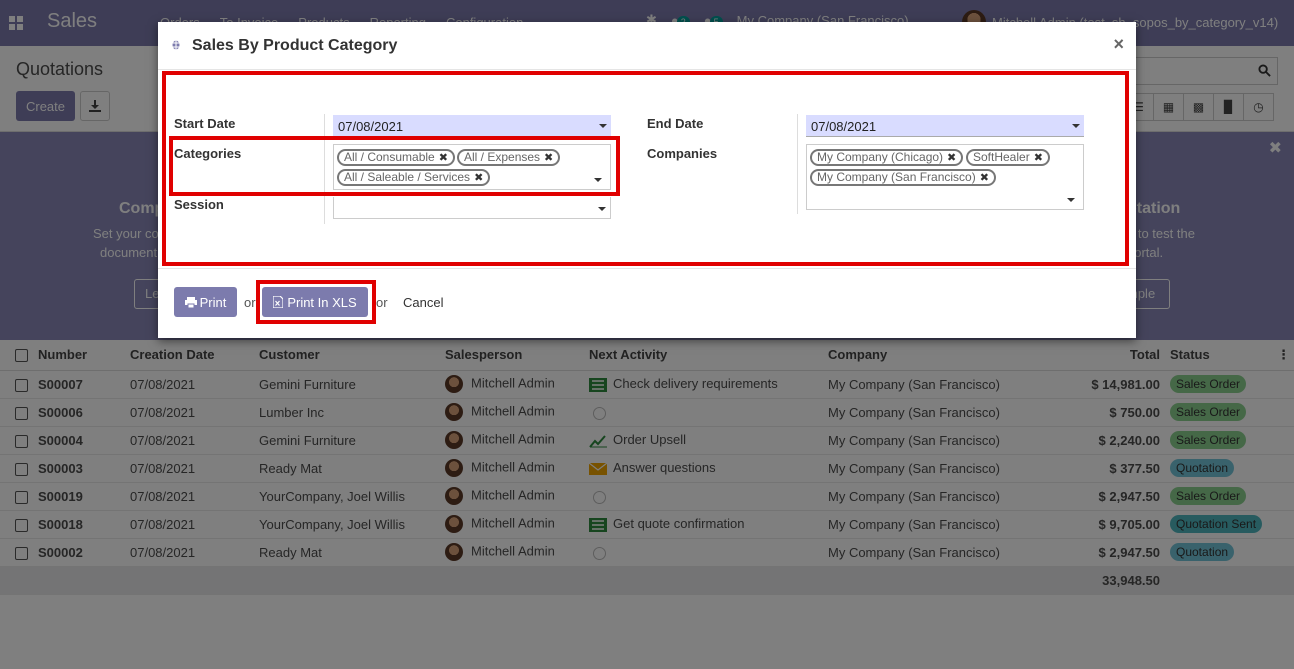  Describe the element at coordinates (316, 302) in the screenshot. I see `print-xls-highlight` at that location.